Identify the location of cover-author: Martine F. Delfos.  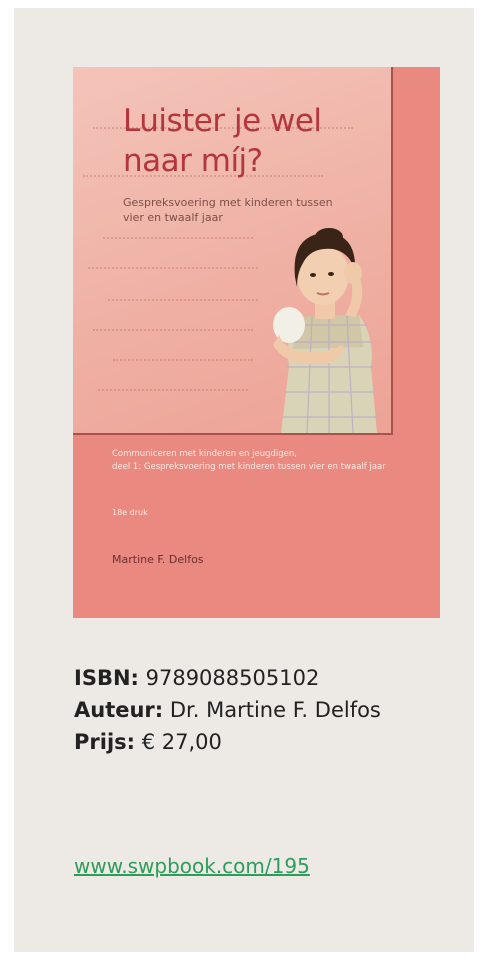
(158, 559).